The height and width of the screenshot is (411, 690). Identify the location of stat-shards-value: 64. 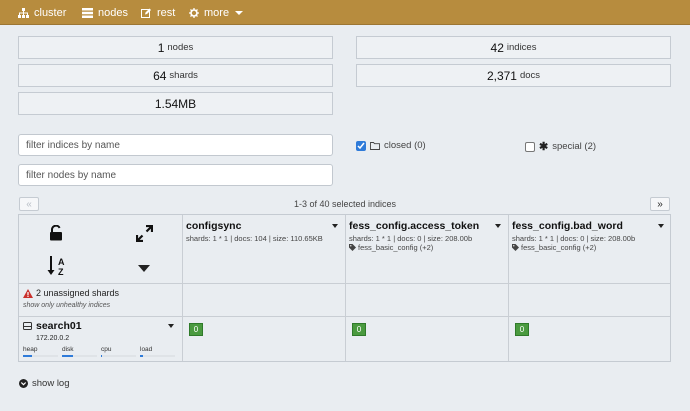
(160, 75).